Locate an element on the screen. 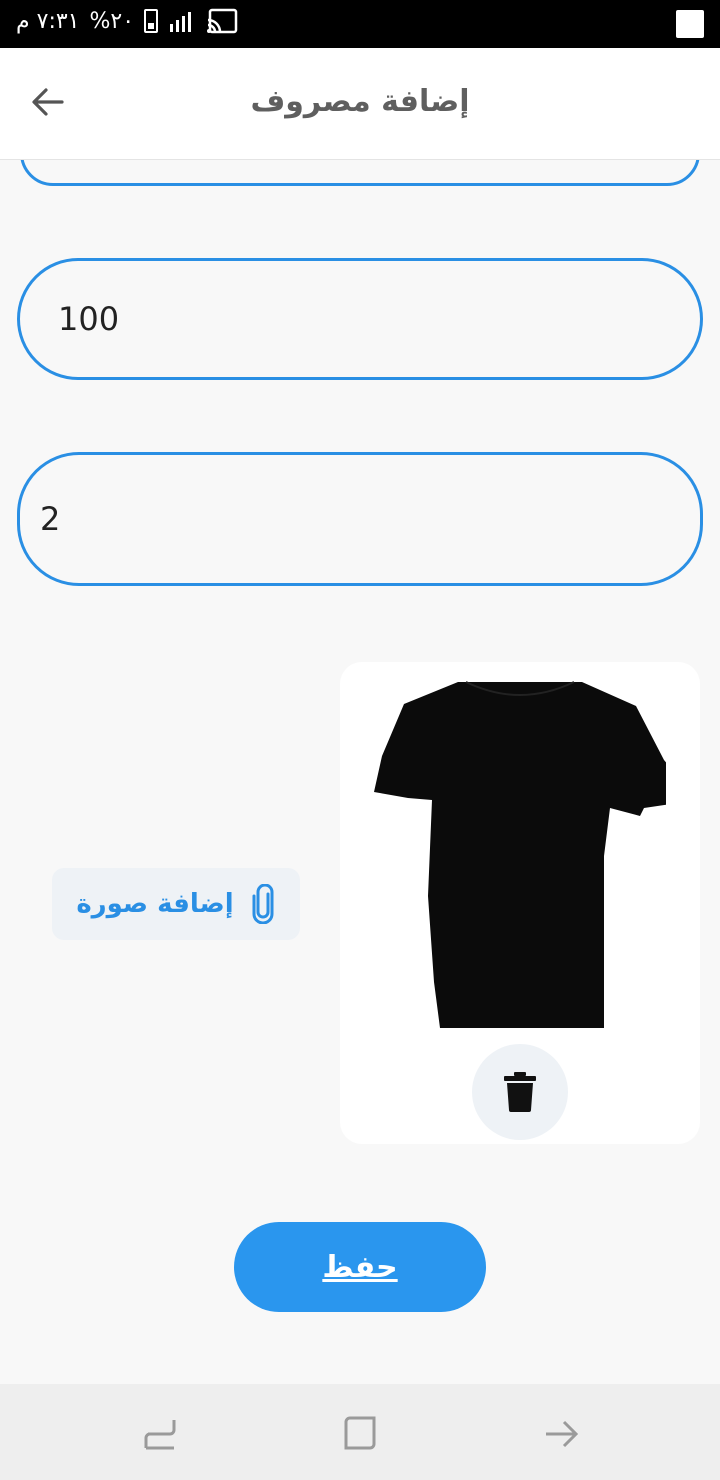  status-time: ٧:٣١ م is located at coordinates (48, 21).